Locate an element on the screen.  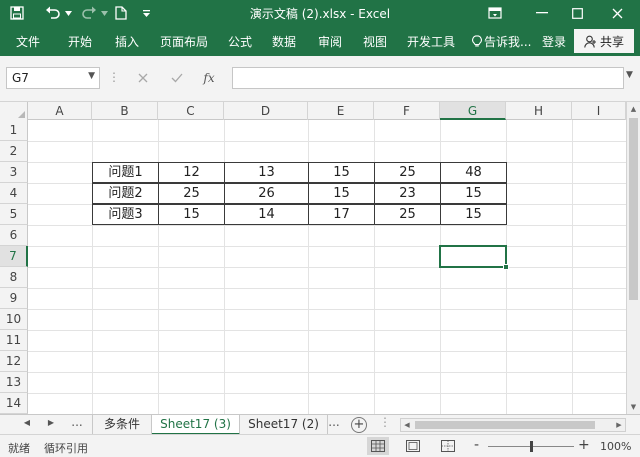
insert-function-button: fx is located at coordinates (209, 78).